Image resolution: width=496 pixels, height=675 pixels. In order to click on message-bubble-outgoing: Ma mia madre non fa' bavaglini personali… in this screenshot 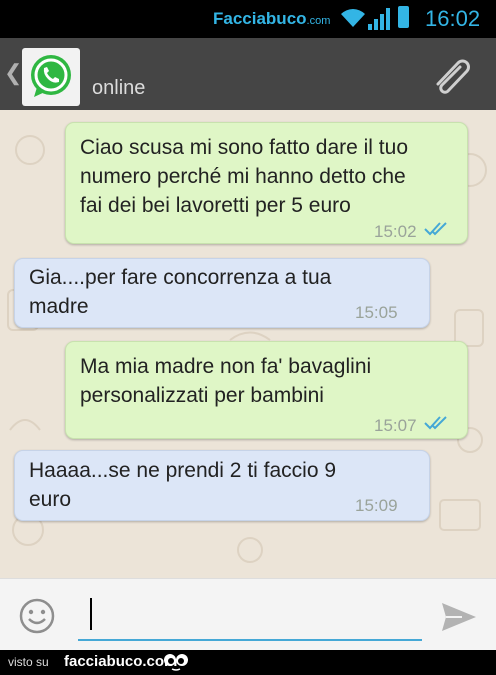, I will do `click(266, 390)`.